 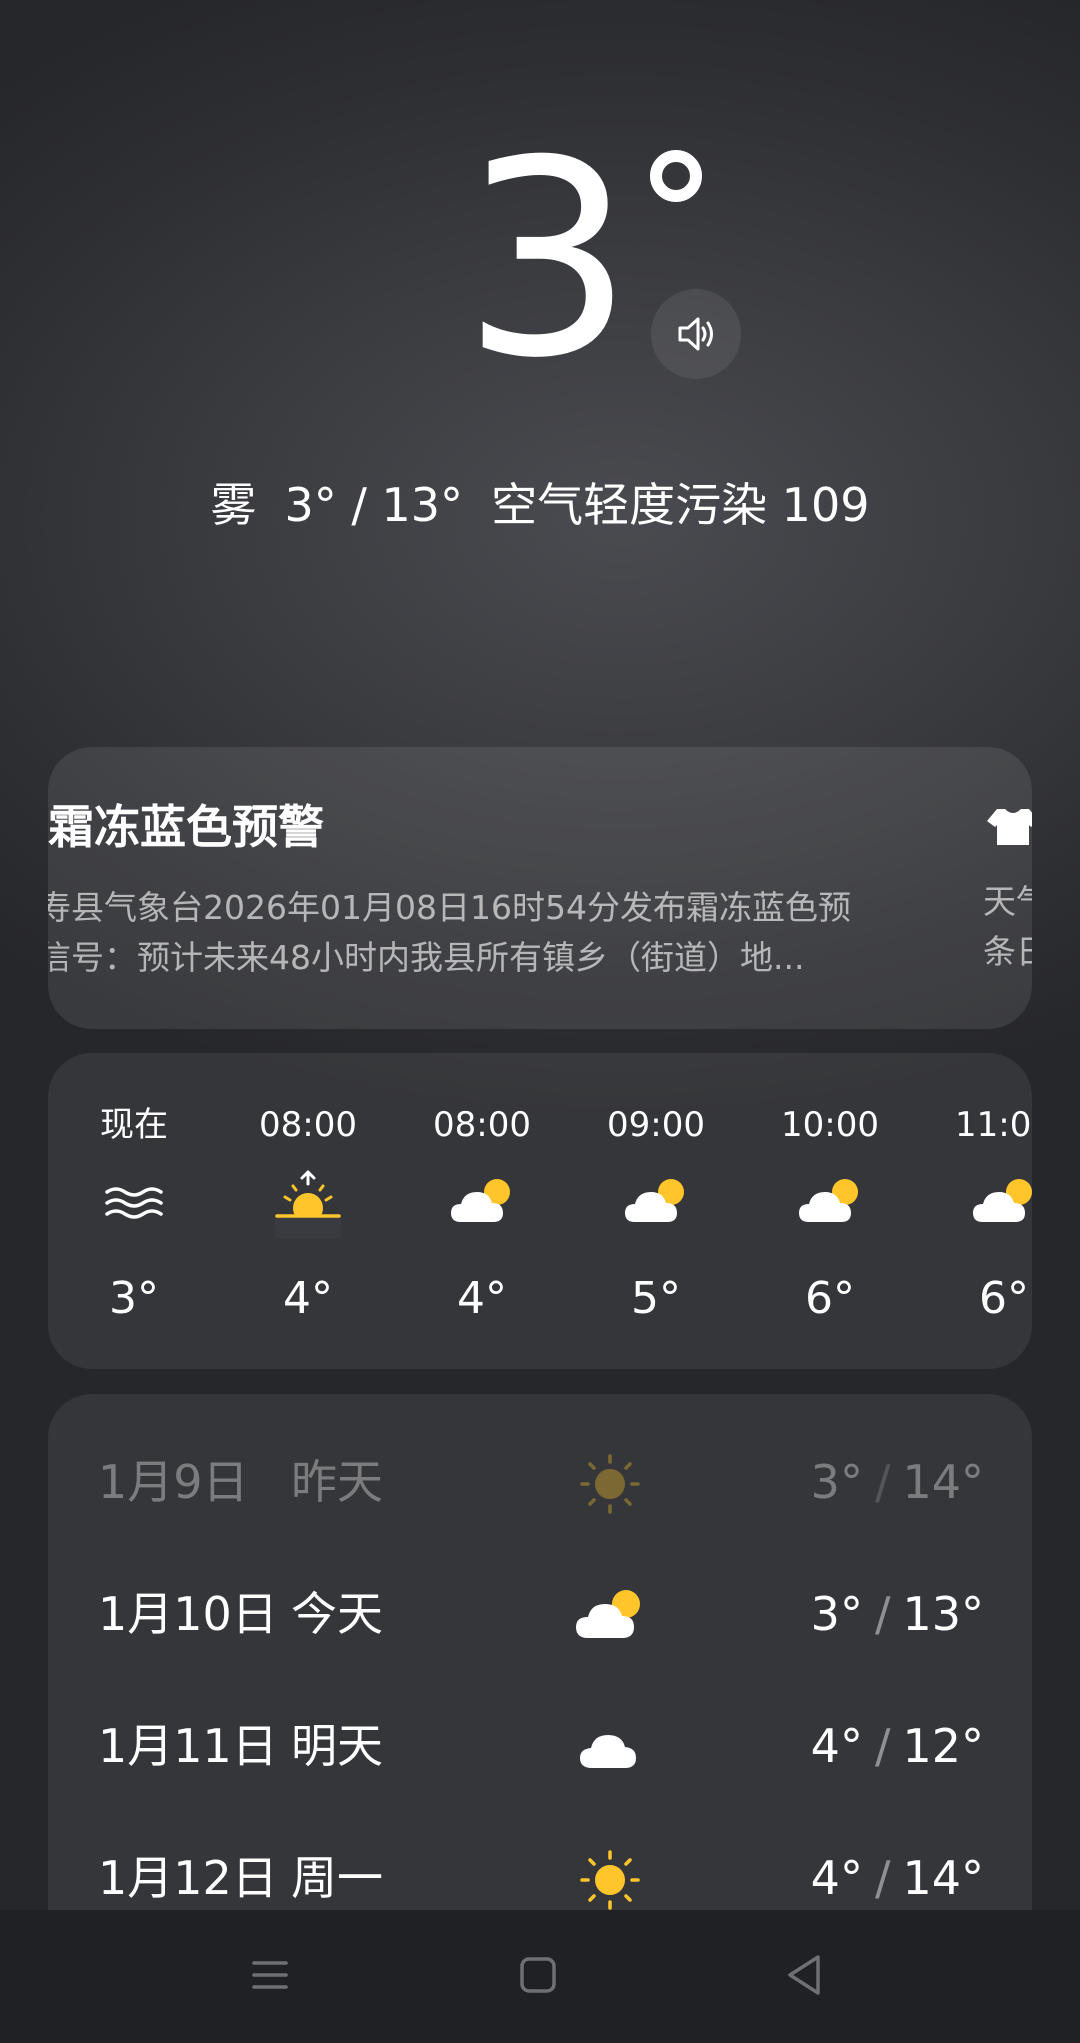 What do you see at coordinates (134, 1203) in the screenshot?
I see `fog-icon` at bounding box center [134, 1203].